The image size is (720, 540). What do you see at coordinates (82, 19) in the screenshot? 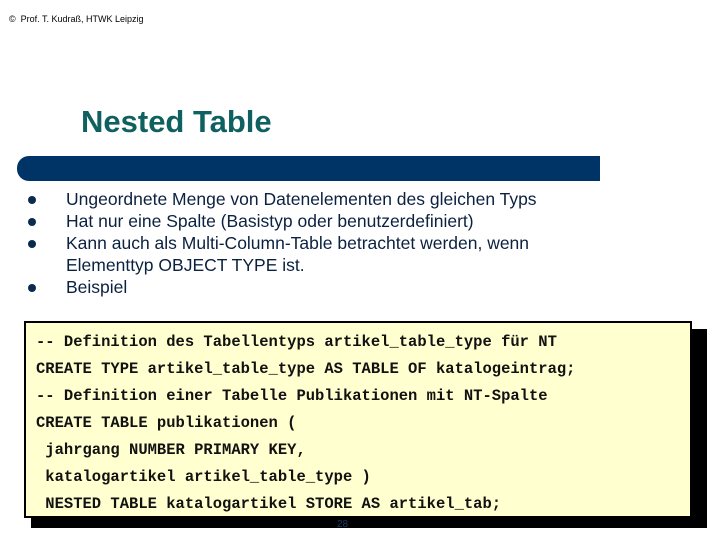
I see `copyright-text: Prof. T. Kudraß, HTWK Leipzig` at bounding box center [82, 19].